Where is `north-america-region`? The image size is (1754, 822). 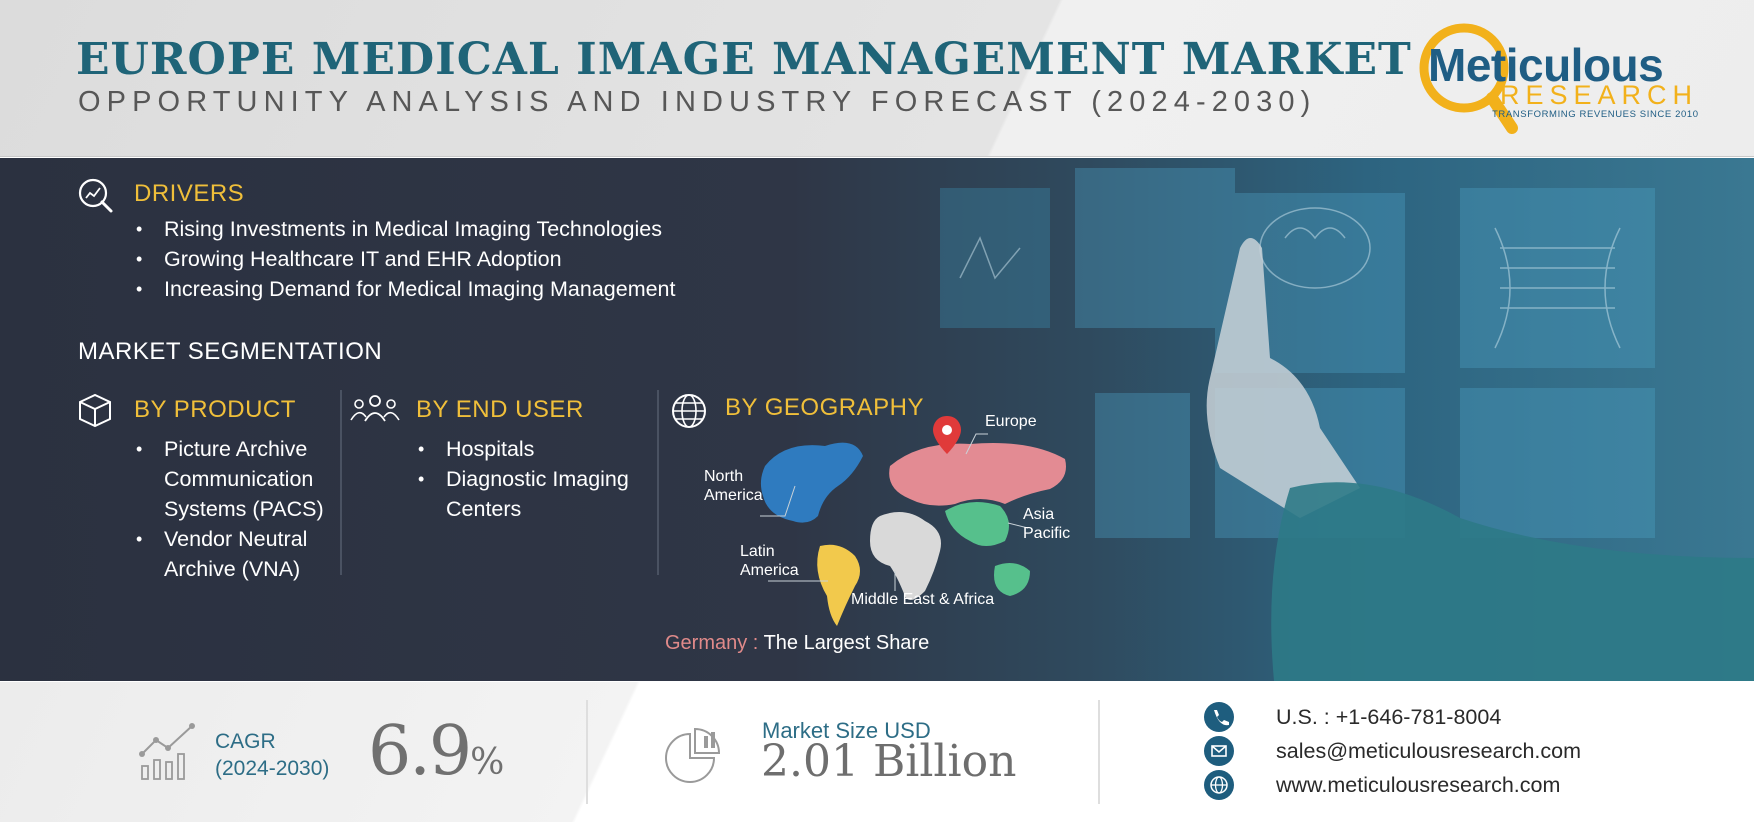
north-america-region is located at coordinates (811, 482).